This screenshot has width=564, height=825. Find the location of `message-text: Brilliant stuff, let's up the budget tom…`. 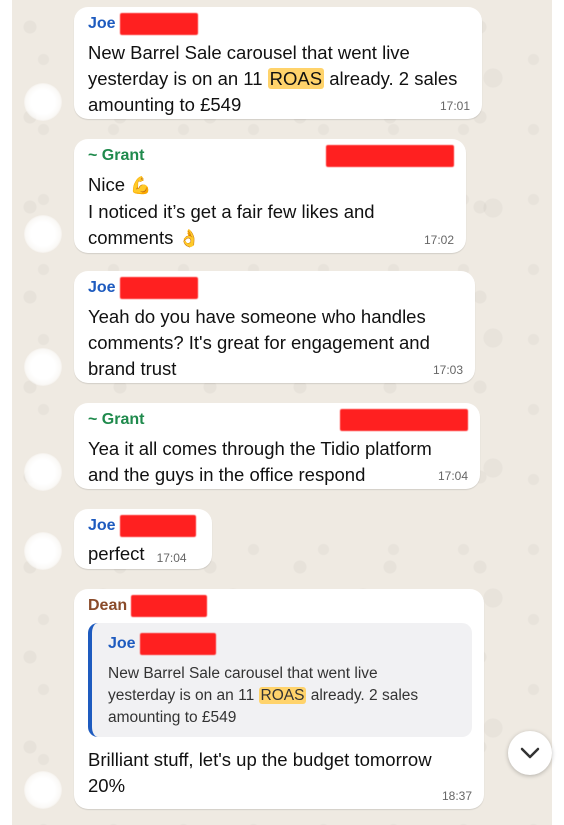

message-text: Brilliant stuff, let's up the budget tom… is located at coordinates (260, 772).